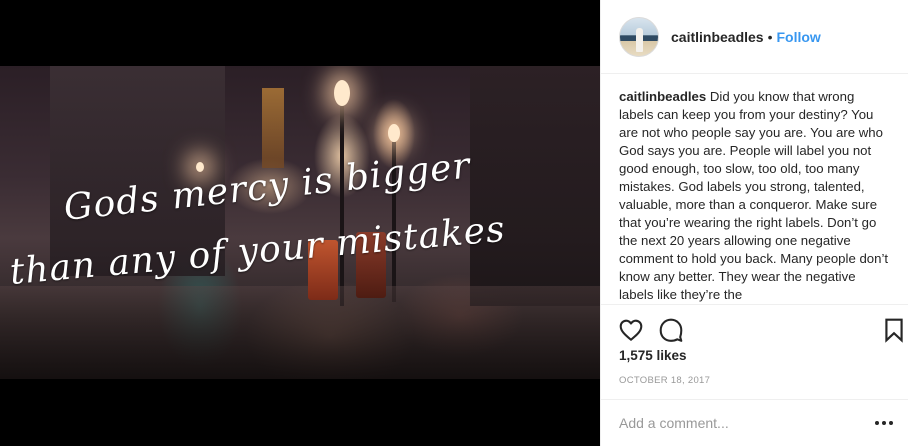 The height and width of the screenshot is (446, 908). I want to click on post-header: caitlinbeadles • Follow, so click(754, 37).